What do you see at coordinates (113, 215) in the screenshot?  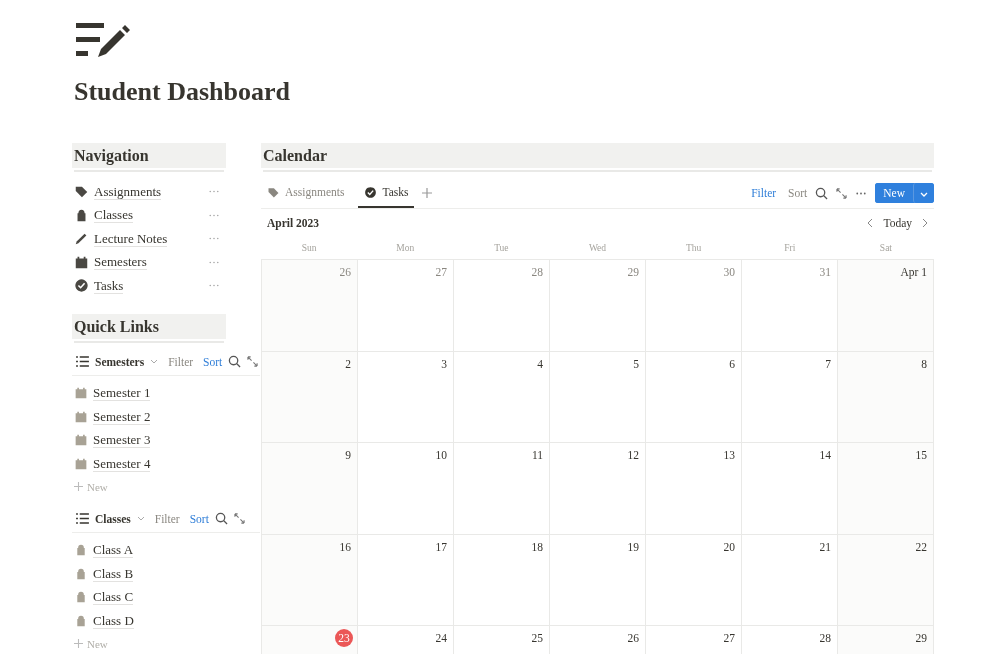 I see `page-link: Classes` at bounding box center [113, 215].